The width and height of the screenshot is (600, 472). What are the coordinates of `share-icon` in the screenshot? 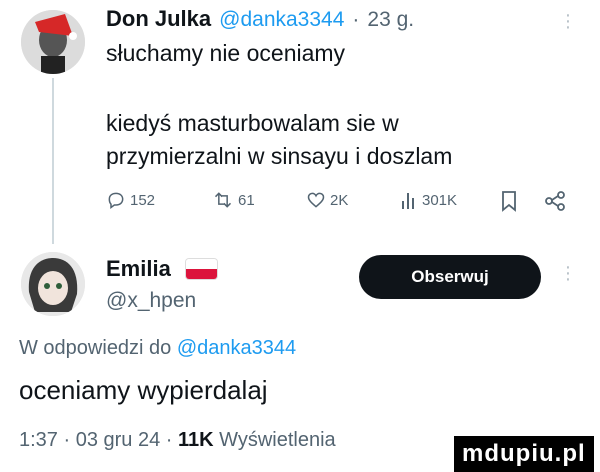 It's located at (555, 201).